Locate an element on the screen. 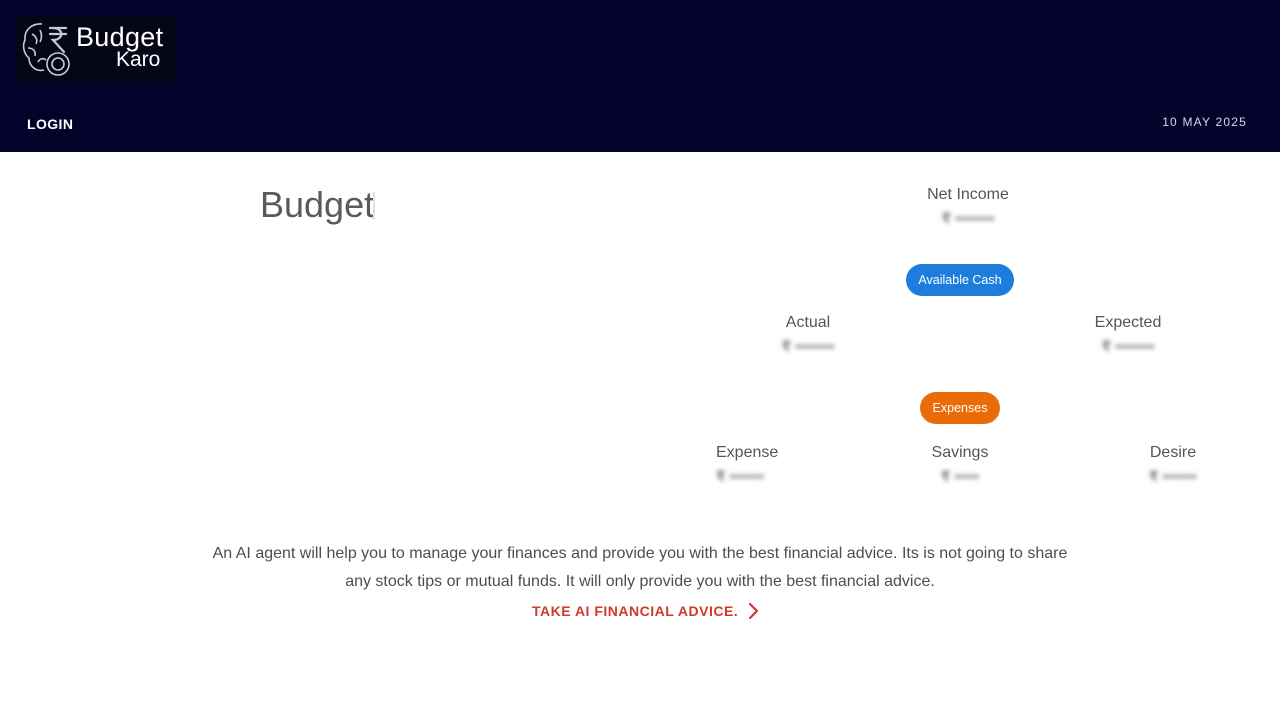 The image size is (1280, 720). page-title: Budget is located at coordinates (317, 204).